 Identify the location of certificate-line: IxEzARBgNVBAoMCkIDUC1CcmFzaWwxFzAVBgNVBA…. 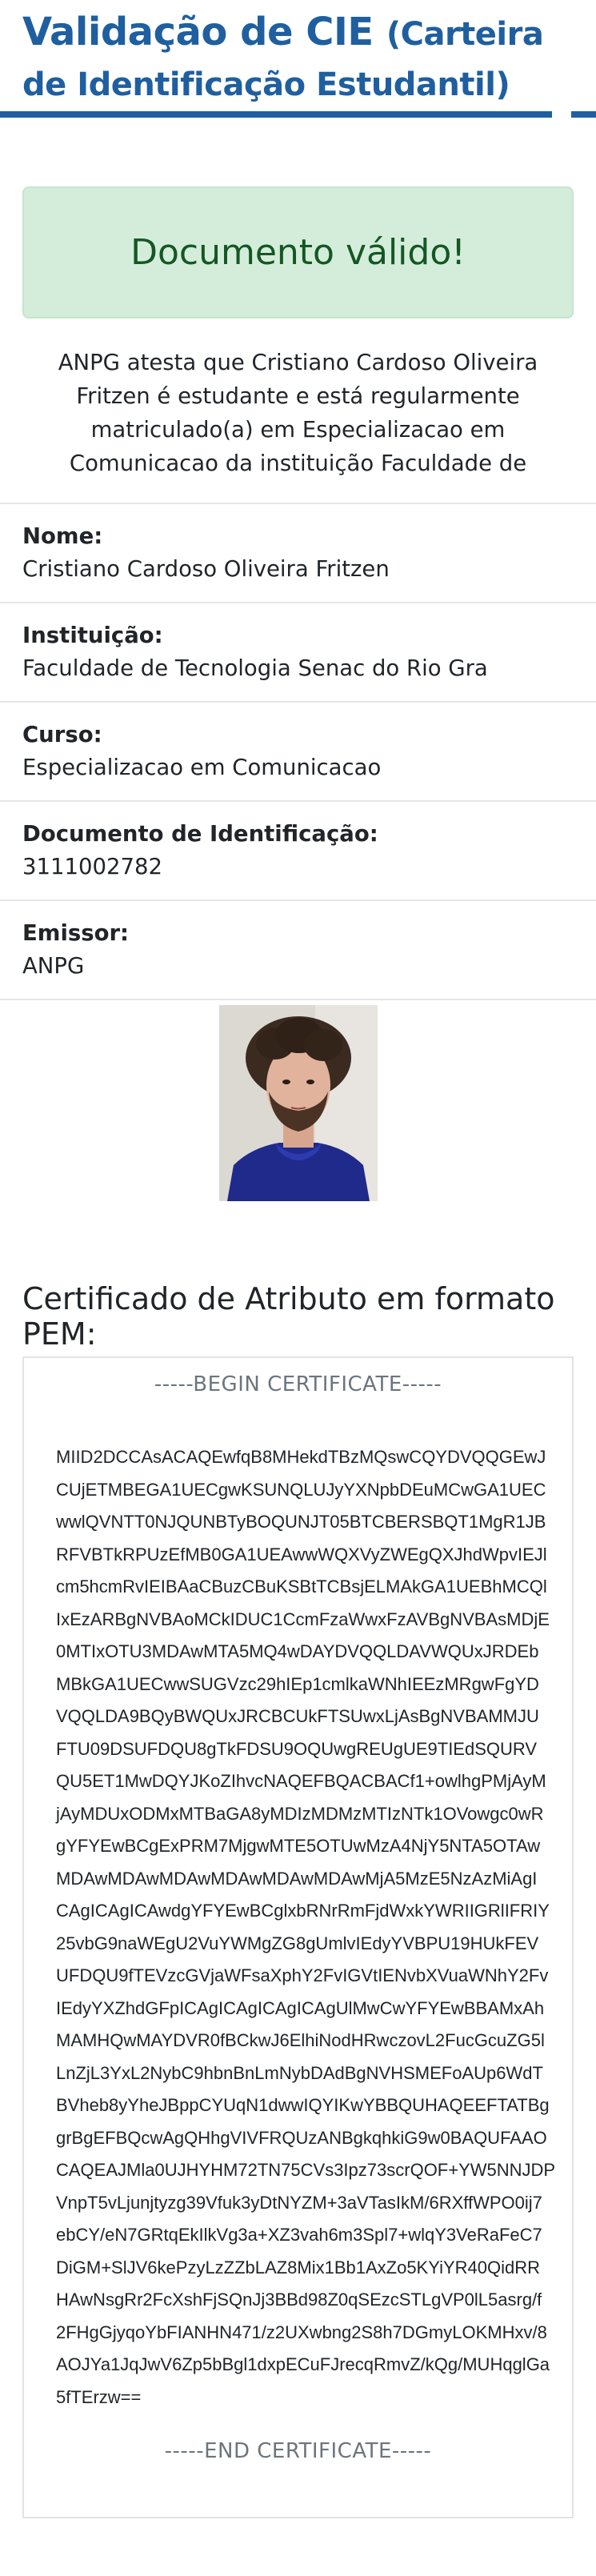
(303, 1618).